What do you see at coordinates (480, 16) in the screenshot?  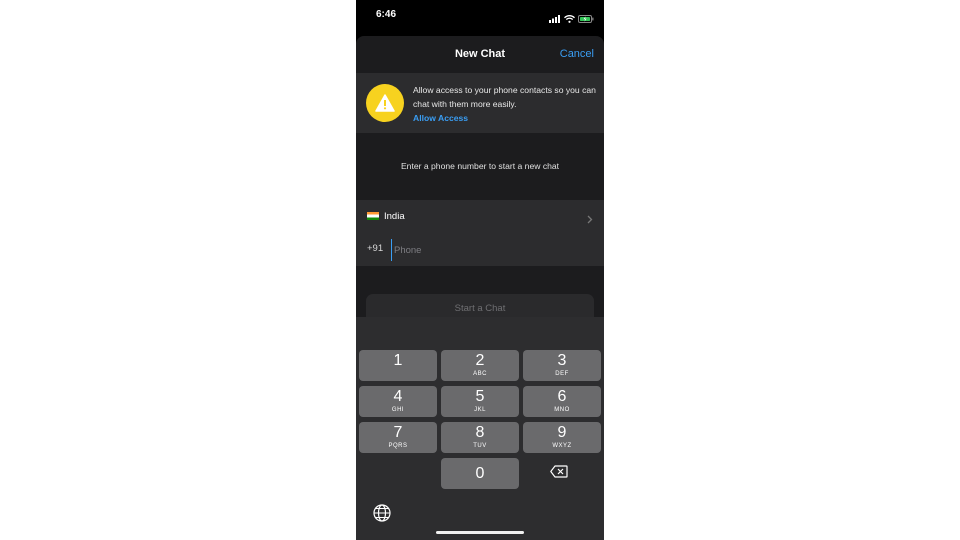 I see `status-bar: 6:46` at bounding box center [480, 16].